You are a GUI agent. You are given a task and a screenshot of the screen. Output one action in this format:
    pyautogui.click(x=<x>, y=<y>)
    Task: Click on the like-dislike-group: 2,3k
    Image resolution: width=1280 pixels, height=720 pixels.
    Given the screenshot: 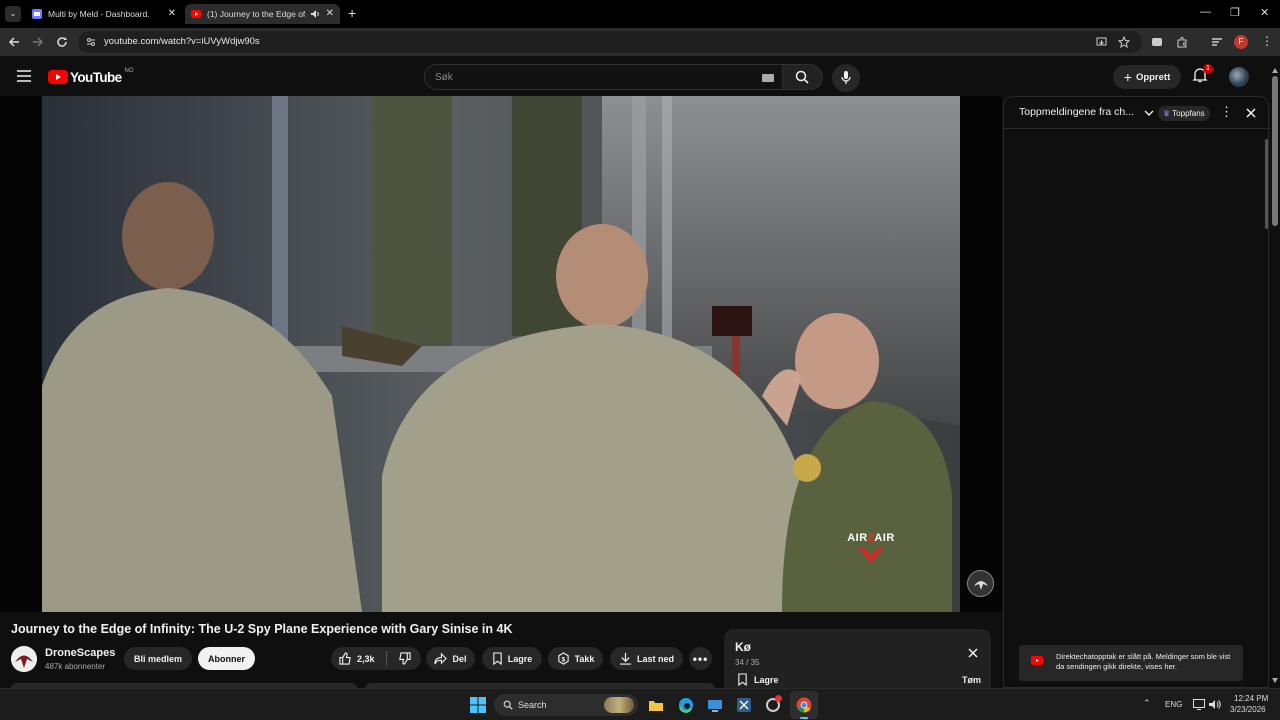 What is the action you would take?
    pyautogui.click(x=376, y=658)
    